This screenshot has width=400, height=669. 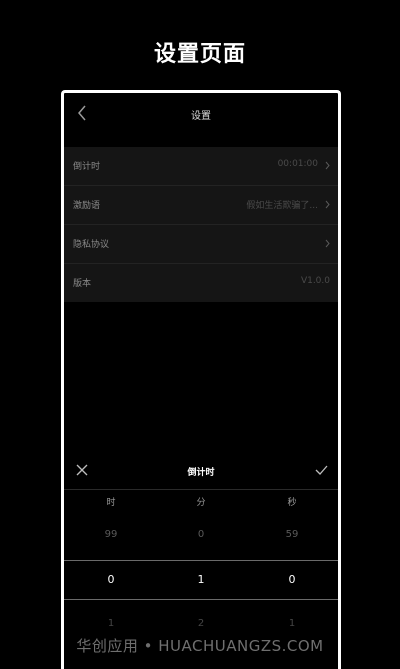 I want to click on picker-title: 倒计时, so click(x=201, y=473).